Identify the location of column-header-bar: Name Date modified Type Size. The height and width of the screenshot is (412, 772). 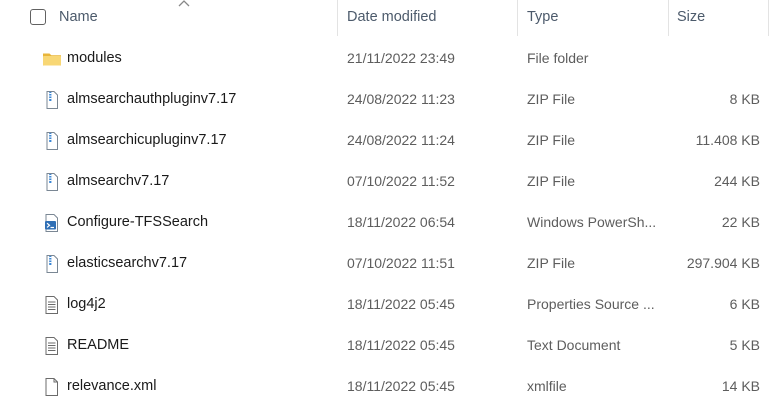
(386, 18).